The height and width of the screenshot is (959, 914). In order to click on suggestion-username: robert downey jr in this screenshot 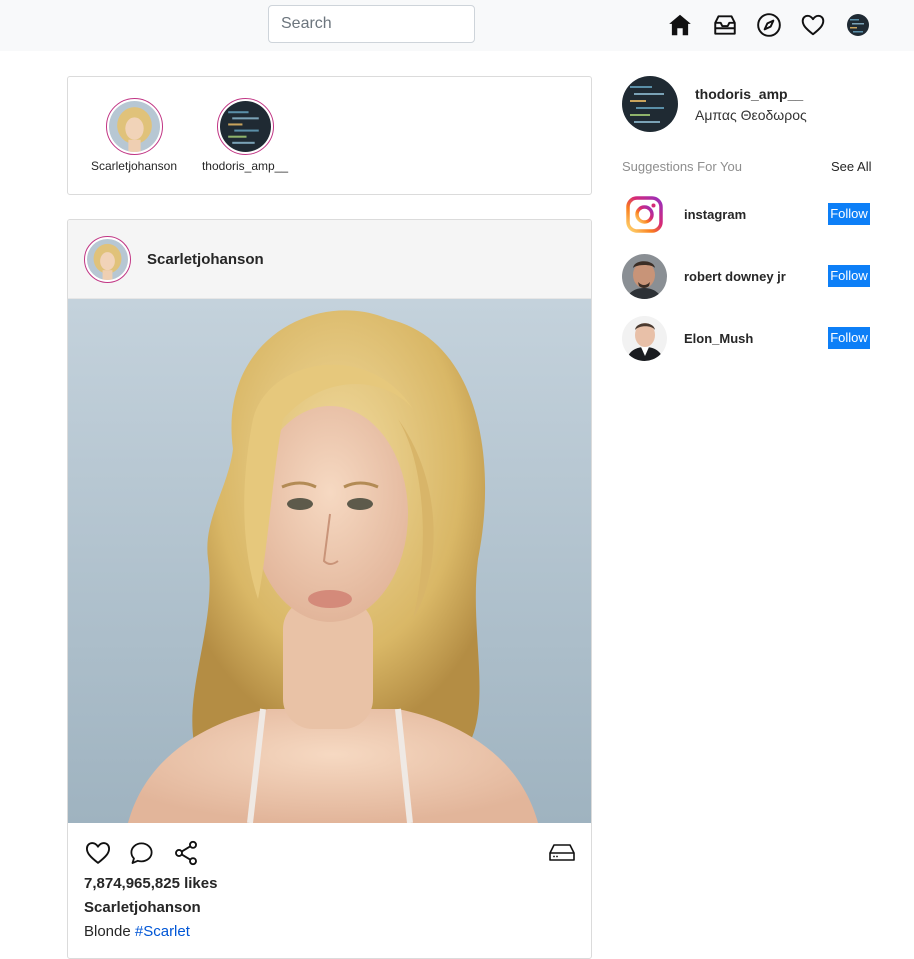, I will do `click(735, 276)`.